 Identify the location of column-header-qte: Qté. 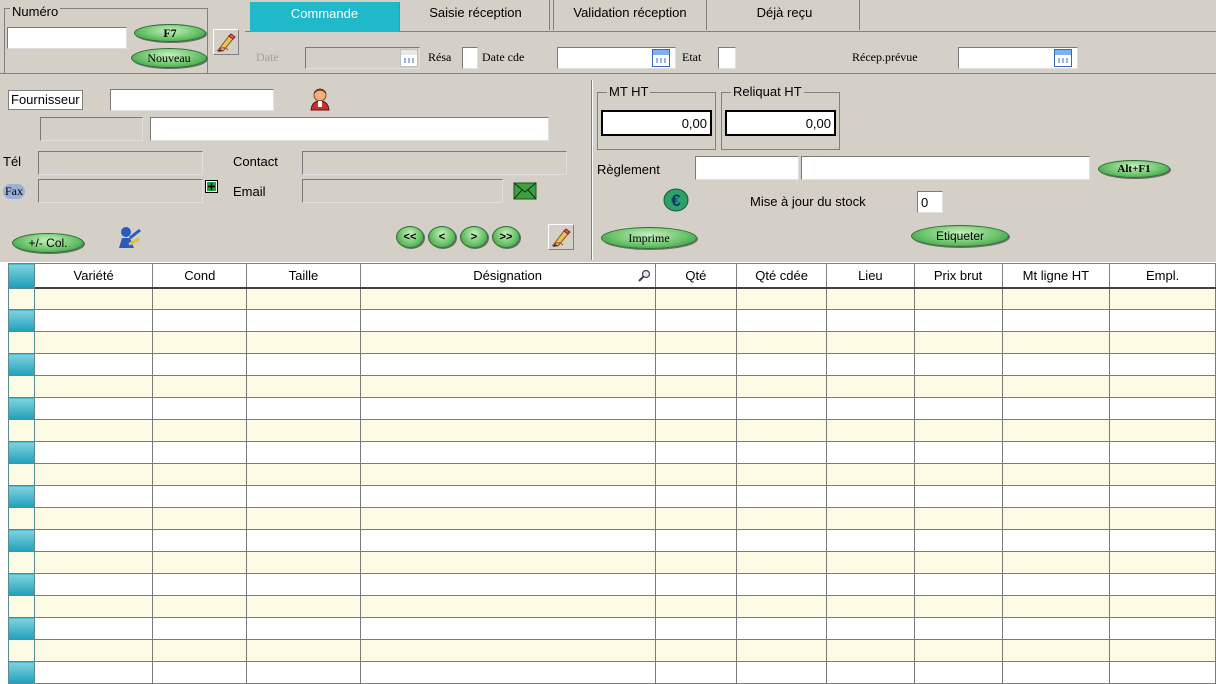
(696, 276).